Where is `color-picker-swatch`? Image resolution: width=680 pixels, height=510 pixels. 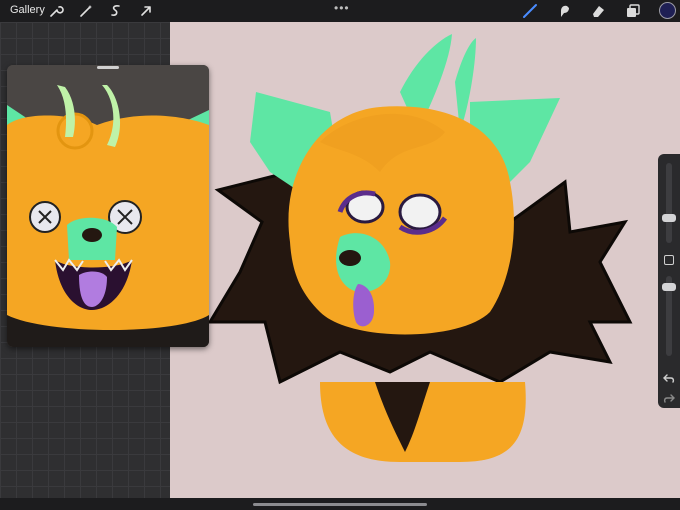
color-picker-swatch is located at coordinates (667, 10).